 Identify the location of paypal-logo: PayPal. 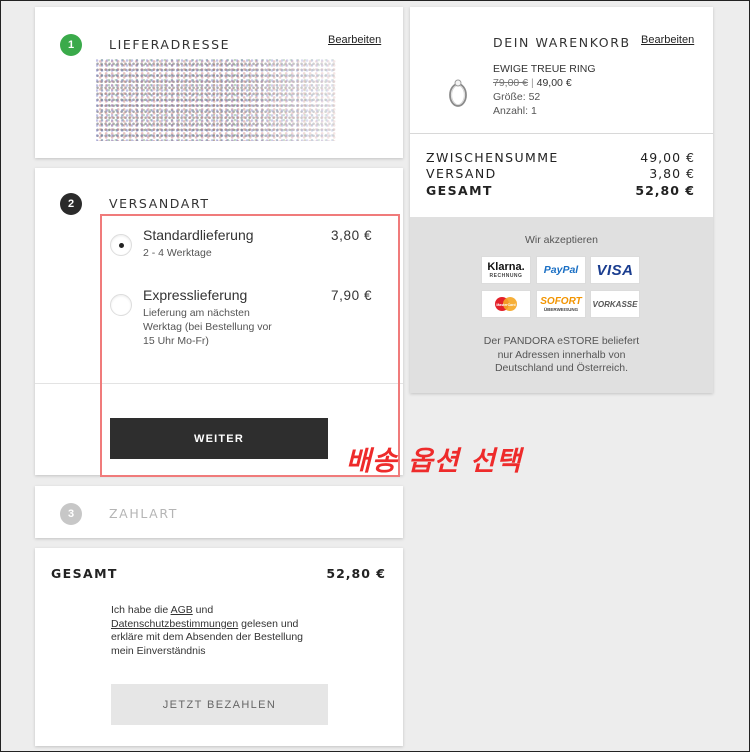
(561, 270).